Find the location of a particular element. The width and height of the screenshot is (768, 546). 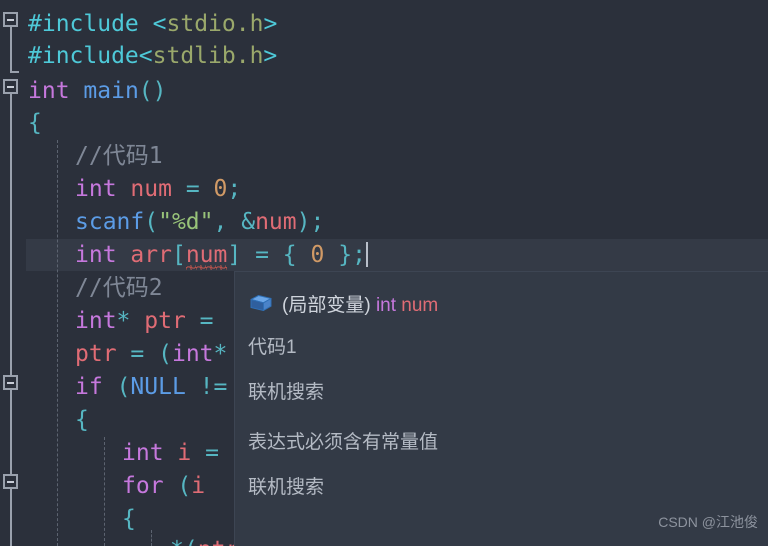

tooltip-header: (局部变量) int num is located at coordinates (343, 303).